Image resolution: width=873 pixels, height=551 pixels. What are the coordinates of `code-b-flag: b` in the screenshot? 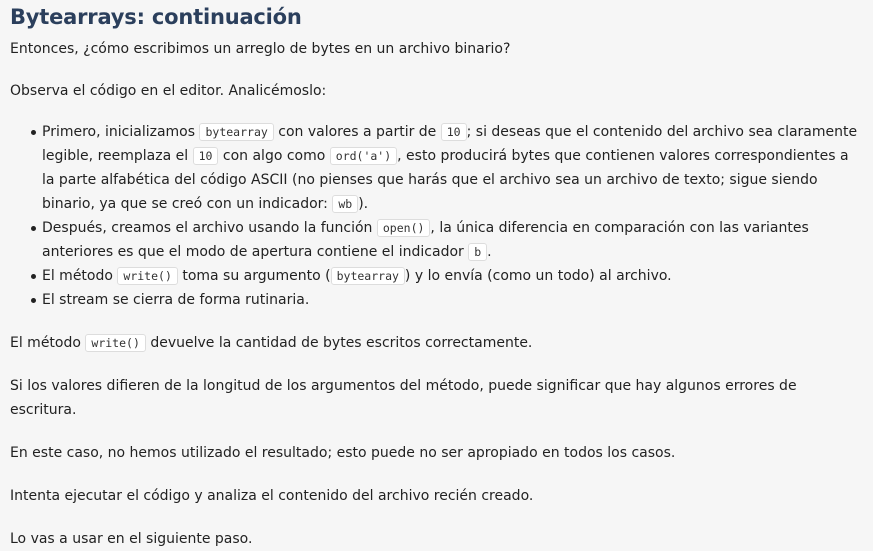 It's located at (478, 252).